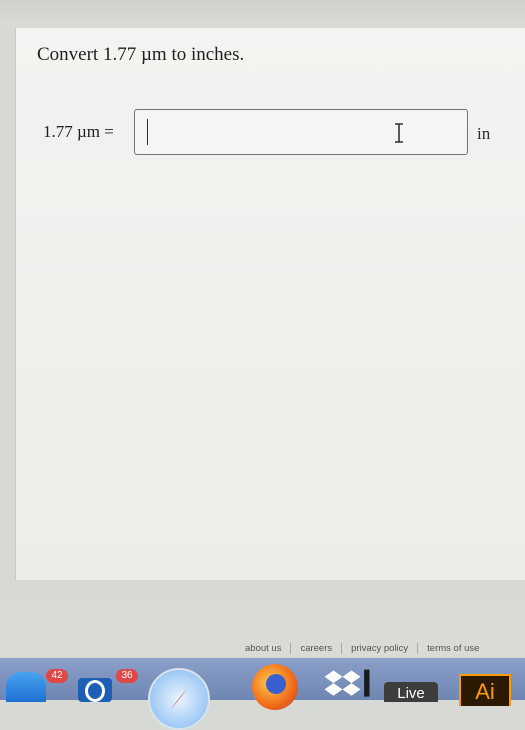 This screenshot has width=525, height=730. I want to click on unit-label: in, so click(484, 133).